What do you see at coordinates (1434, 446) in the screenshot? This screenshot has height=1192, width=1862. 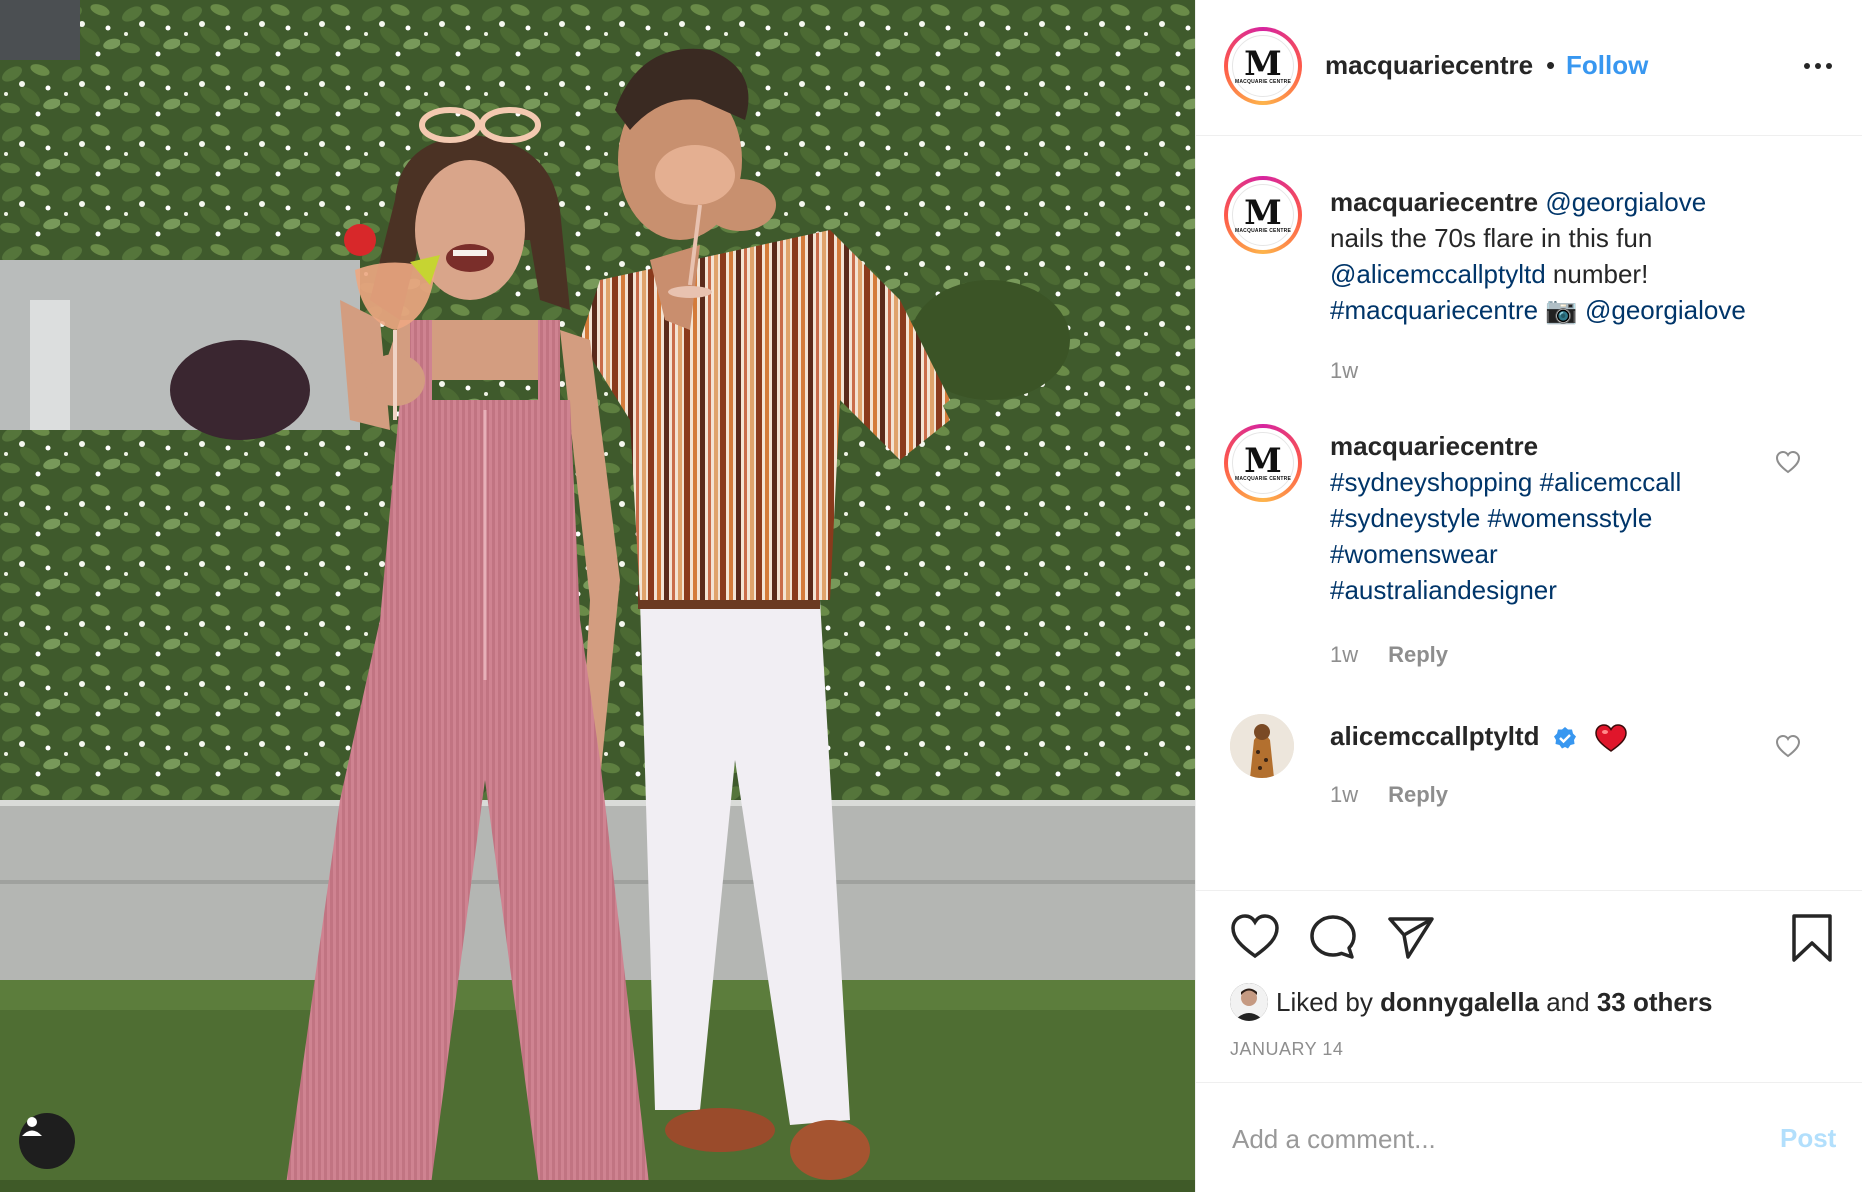 I see `comment-username: macquariecentre` at bounding box center [1434, 446].